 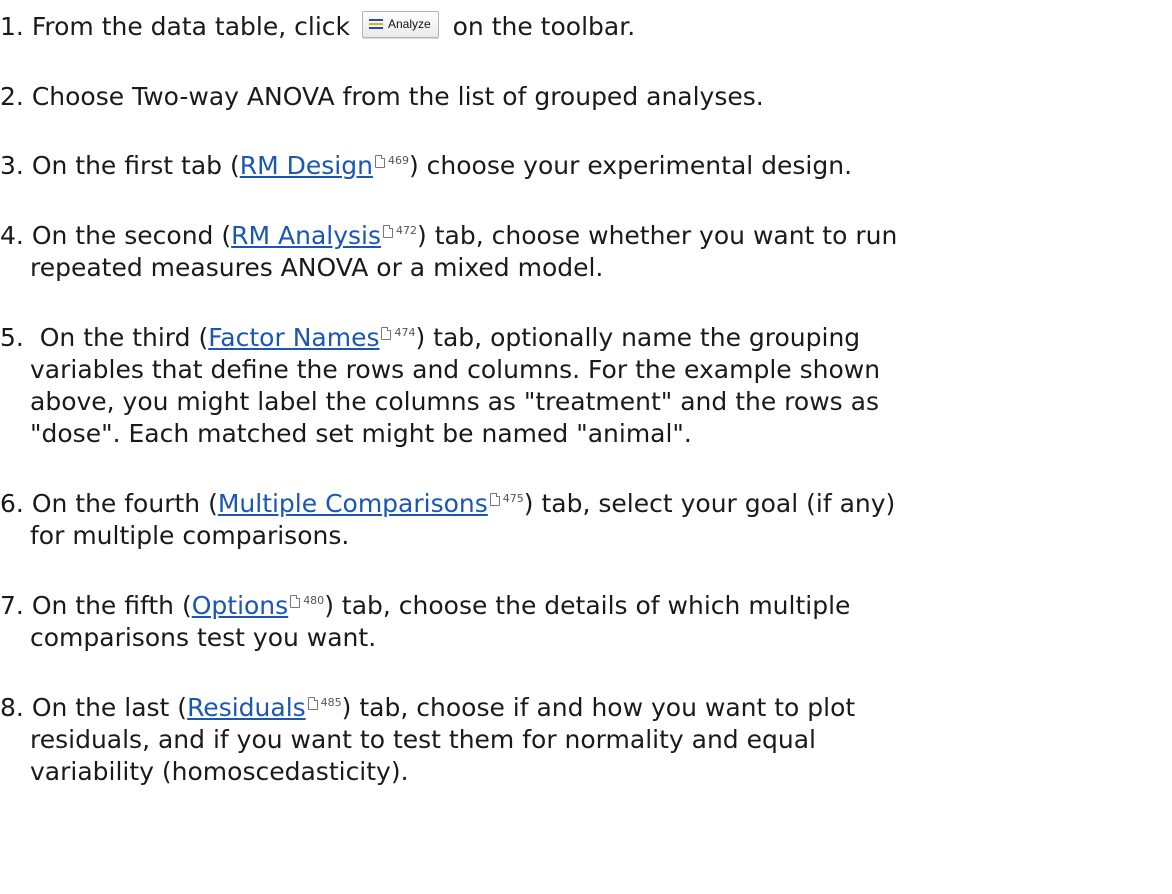 I want to click on page-ref: 475, so click(x=506, y=499).